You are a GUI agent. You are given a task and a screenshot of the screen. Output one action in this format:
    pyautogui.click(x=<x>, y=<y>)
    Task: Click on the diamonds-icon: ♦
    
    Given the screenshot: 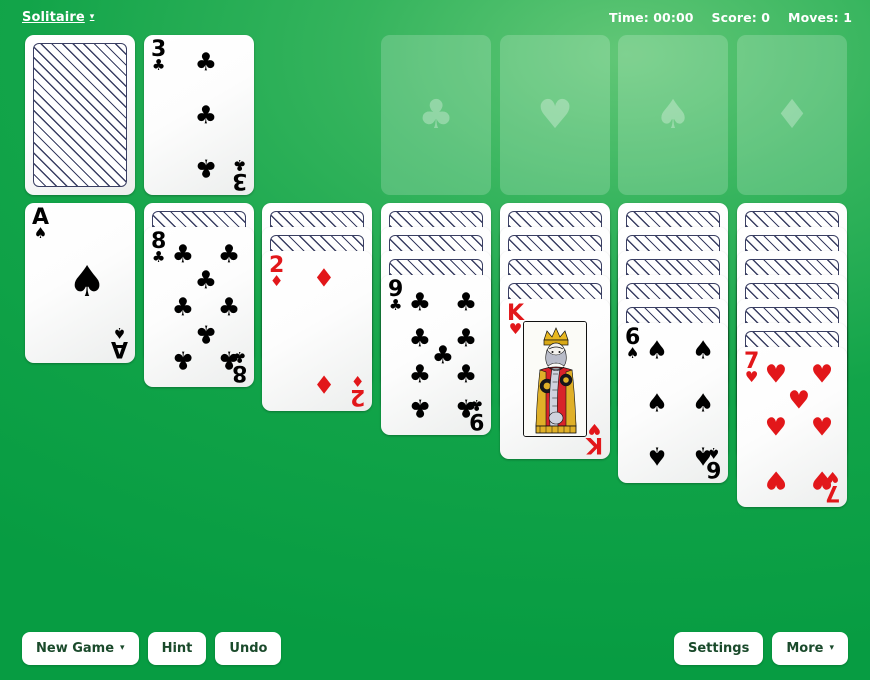 What is the action you would take?
    pyautogui.click(x=792, y=115)
    